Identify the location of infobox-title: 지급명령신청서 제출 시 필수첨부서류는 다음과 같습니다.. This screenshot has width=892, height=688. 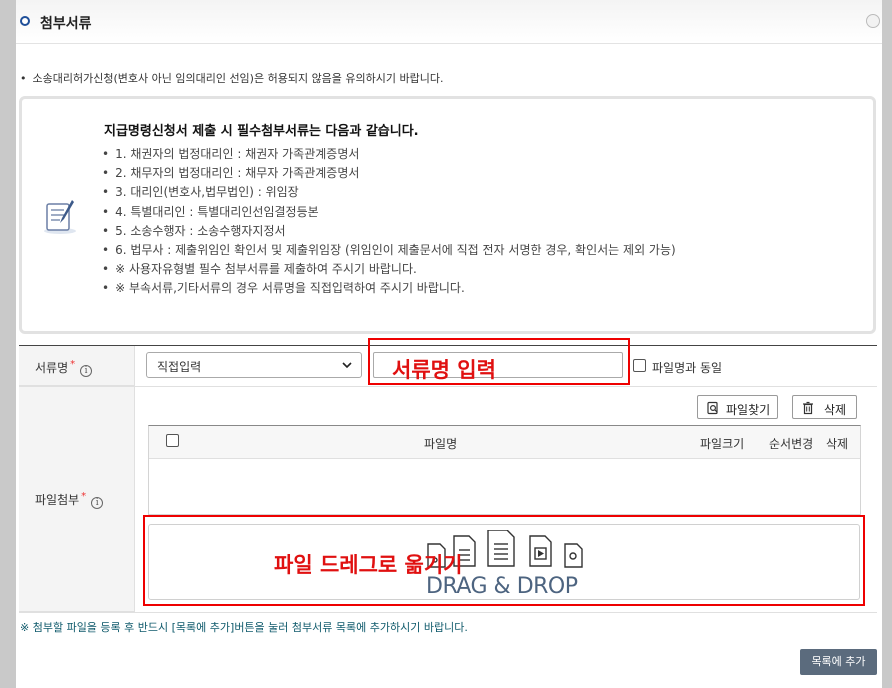
(261, 131).